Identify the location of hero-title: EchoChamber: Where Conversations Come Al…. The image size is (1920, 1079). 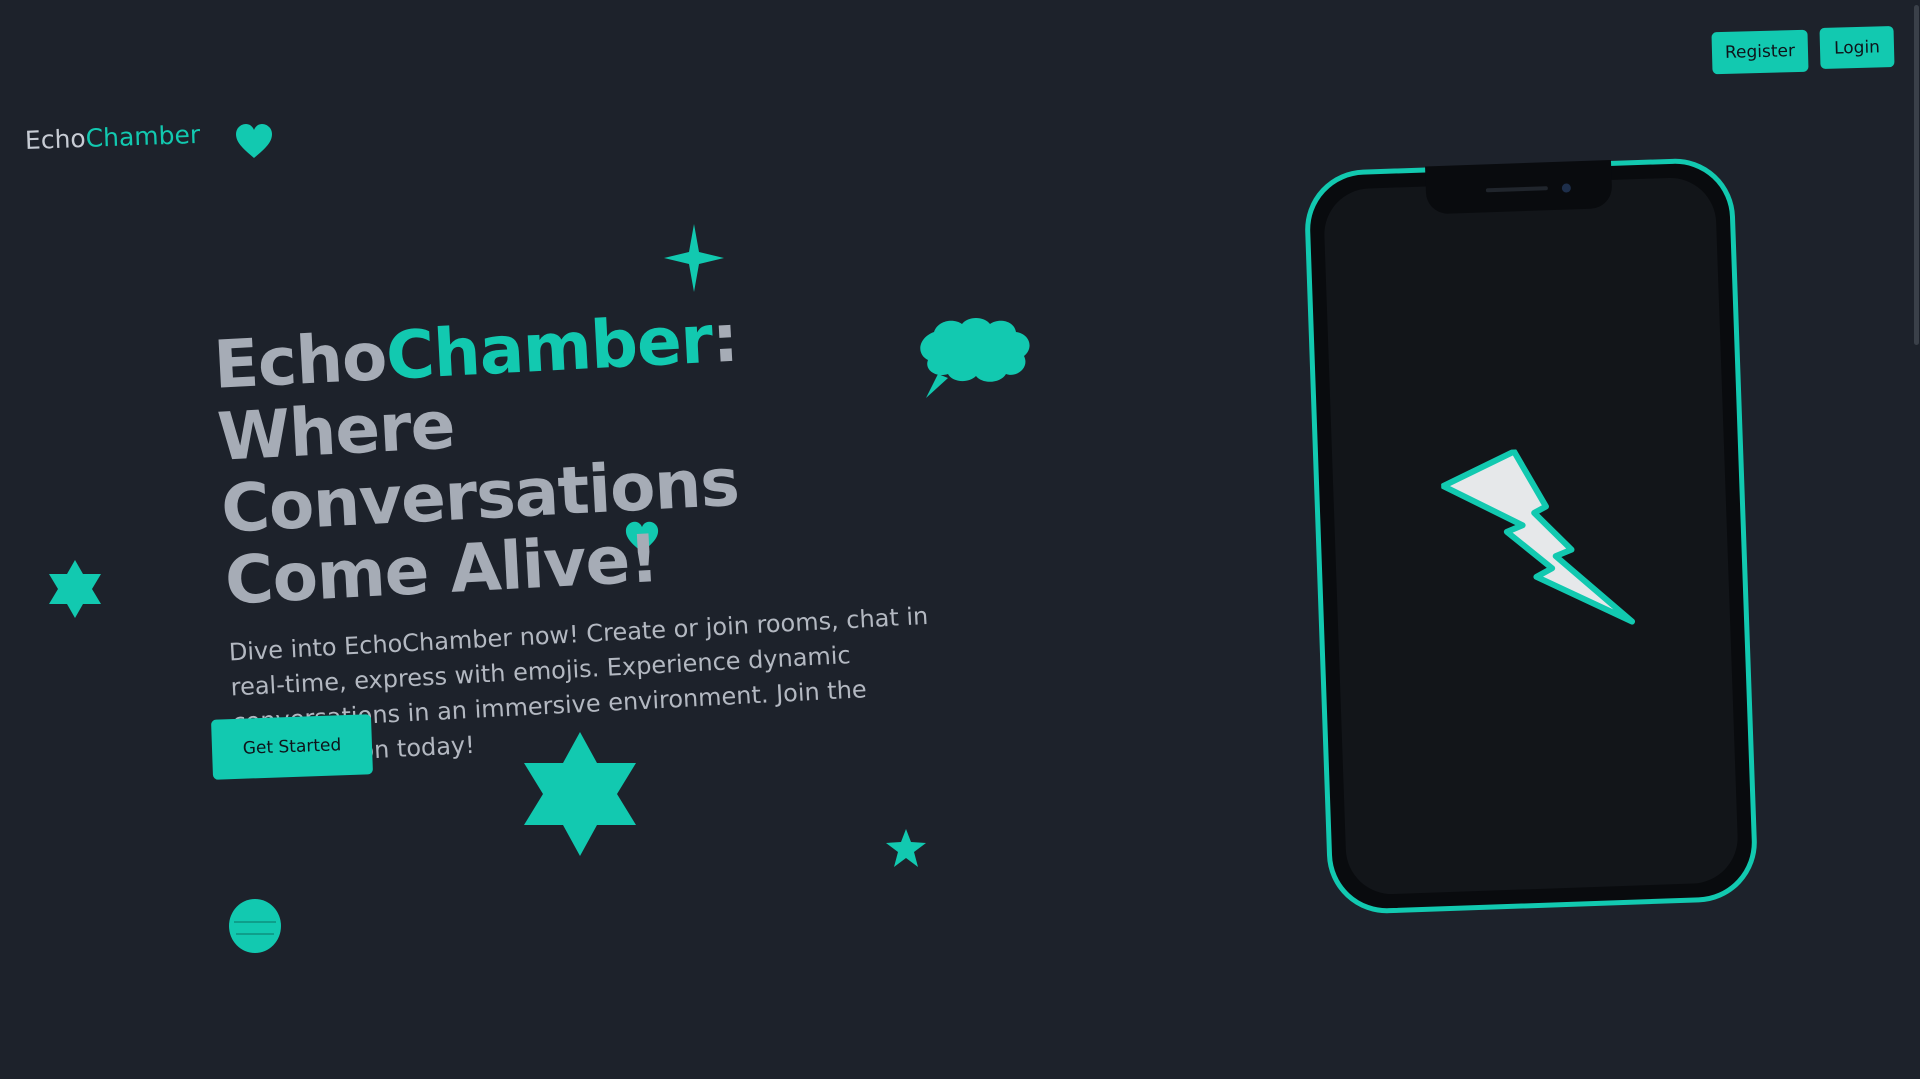
(579, 456).